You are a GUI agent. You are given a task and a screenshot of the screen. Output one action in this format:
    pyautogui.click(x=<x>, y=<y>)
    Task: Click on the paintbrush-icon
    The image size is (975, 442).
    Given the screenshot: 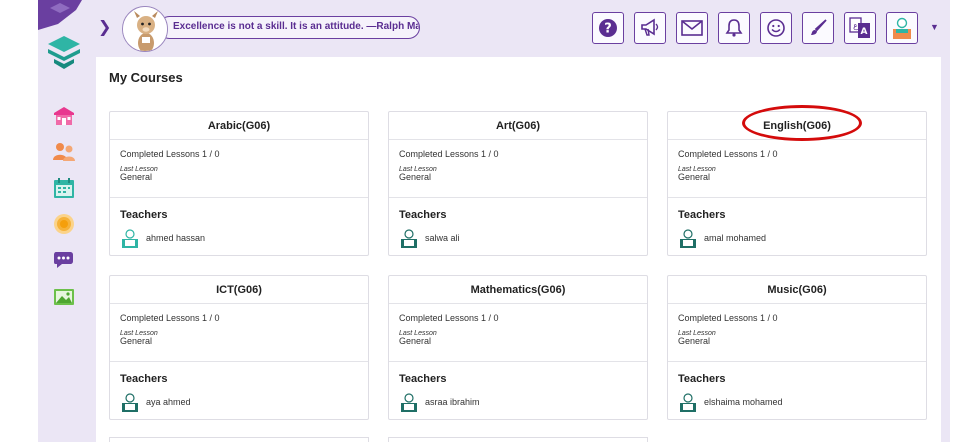 What is the action you would take?
    pyautogui.click(x=819, y=27)
    